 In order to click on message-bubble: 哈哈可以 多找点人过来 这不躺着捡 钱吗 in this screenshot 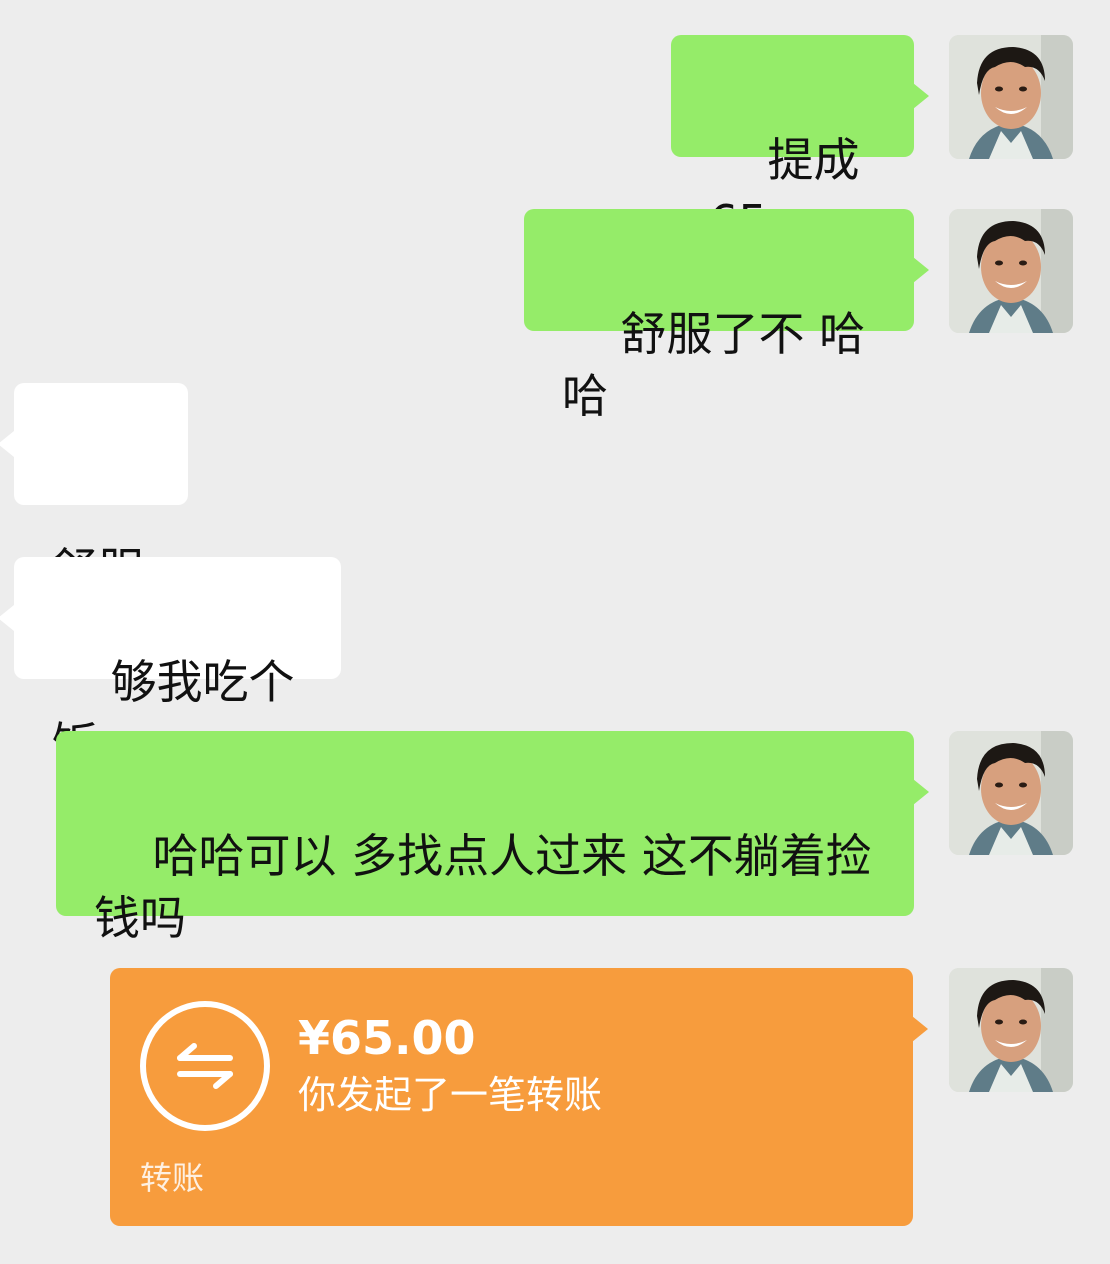, I will do `click(485, 838)`.